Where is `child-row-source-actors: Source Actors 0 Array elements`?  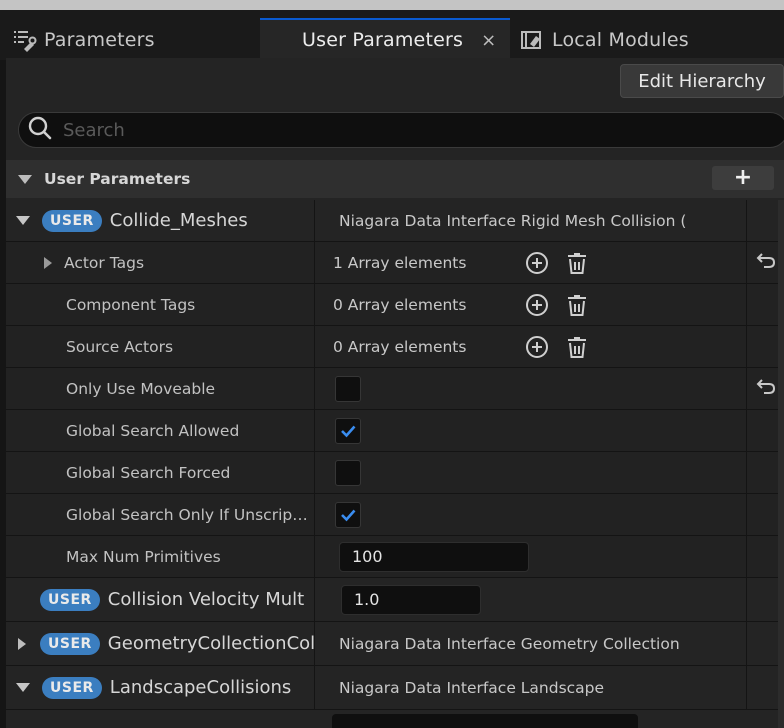
child-row-source-actors: Source Actors 0 Array elements is located at coordinates (395, 347).